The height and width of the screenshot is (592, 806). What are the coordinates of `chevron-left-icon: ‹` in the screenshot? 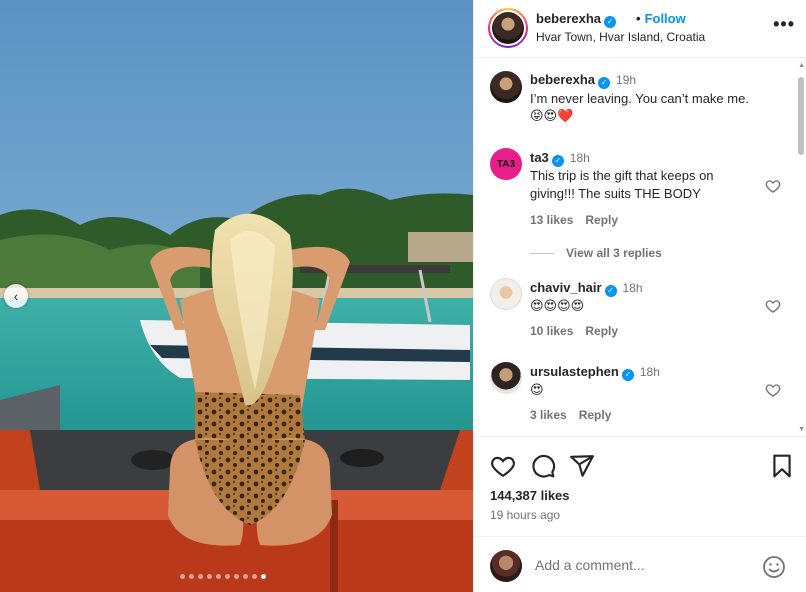 It's located at (16, 296).